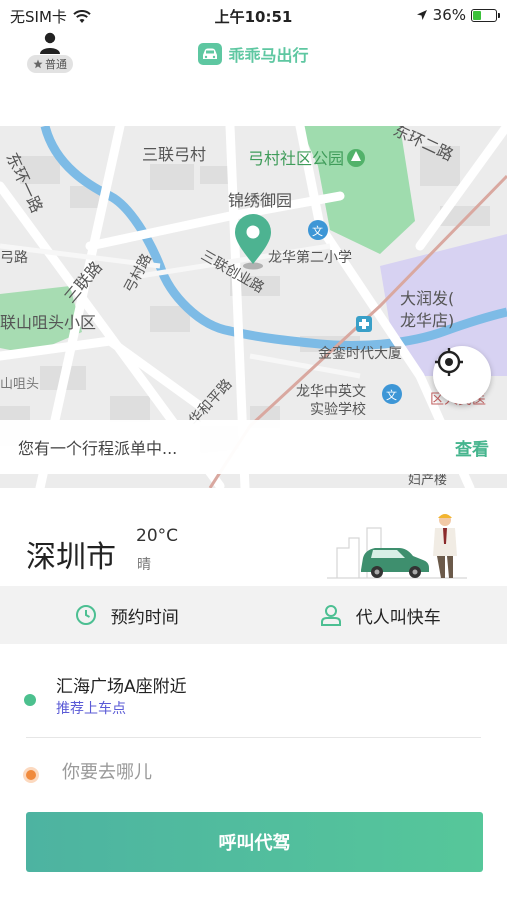  What do you see at coordinates (364, 324) in the screenshot?
I see `hospital-icon` at bounding box center [364, 324].